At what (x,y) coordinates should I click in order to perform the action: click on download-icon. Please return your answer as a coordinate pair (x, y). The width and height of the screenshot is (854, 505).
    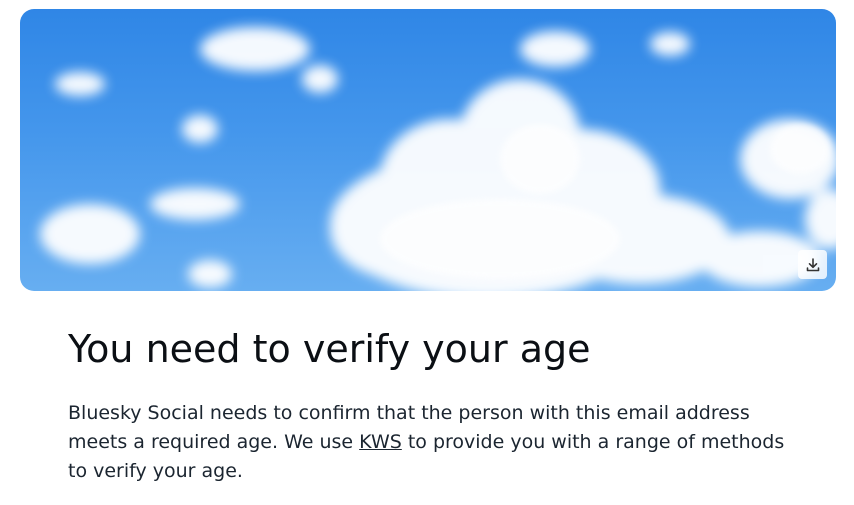
    Looking at the image, I should click on (812, 264).